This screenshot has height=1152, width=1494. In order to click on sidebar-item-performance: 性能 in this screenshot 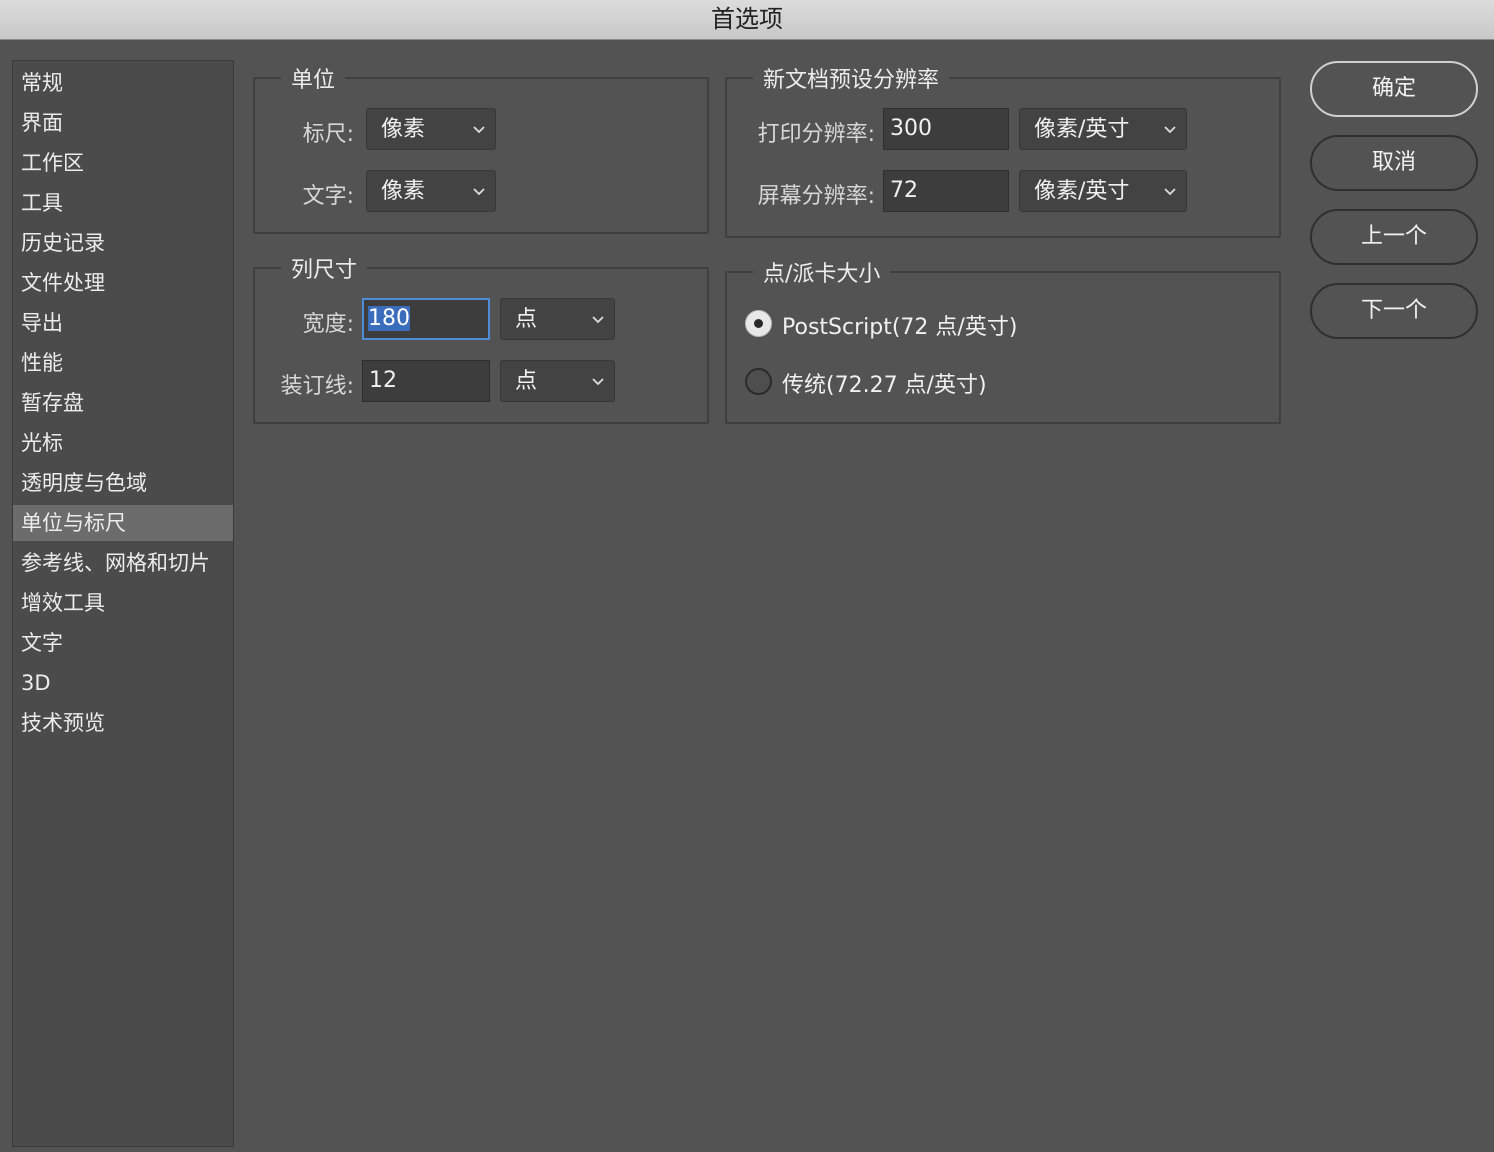, I will do `click(123, 363)`.